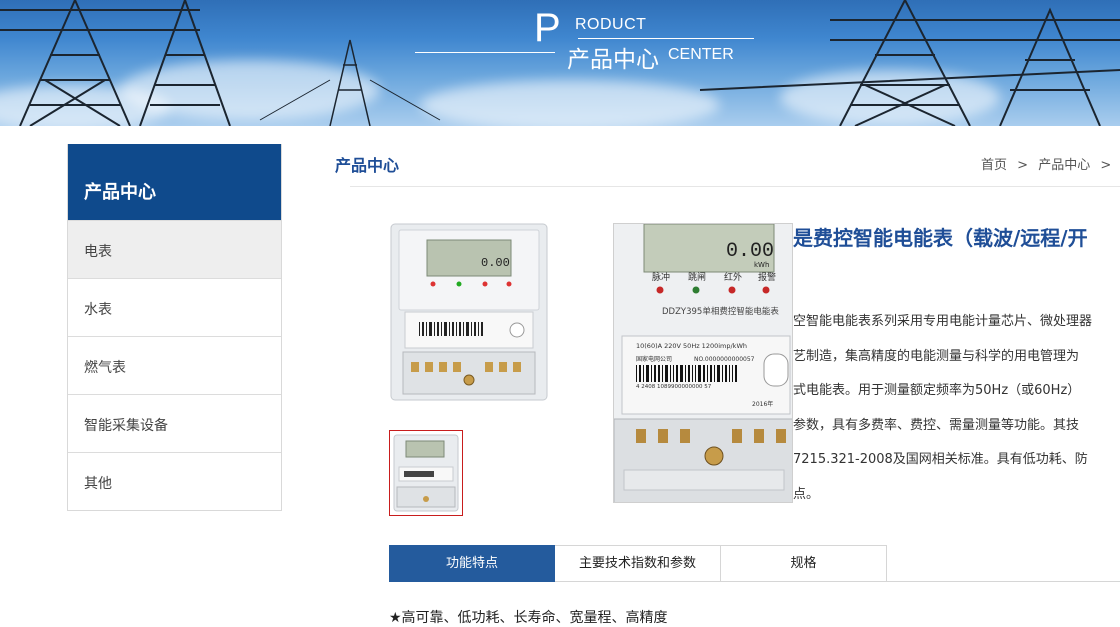 The height and width of the screenshot is (627, 1120). What do you see at coordinates (697, 277) in the screenshot?
I see `indicator-label-trip: 跳闸` at bounding box center [697, 277].